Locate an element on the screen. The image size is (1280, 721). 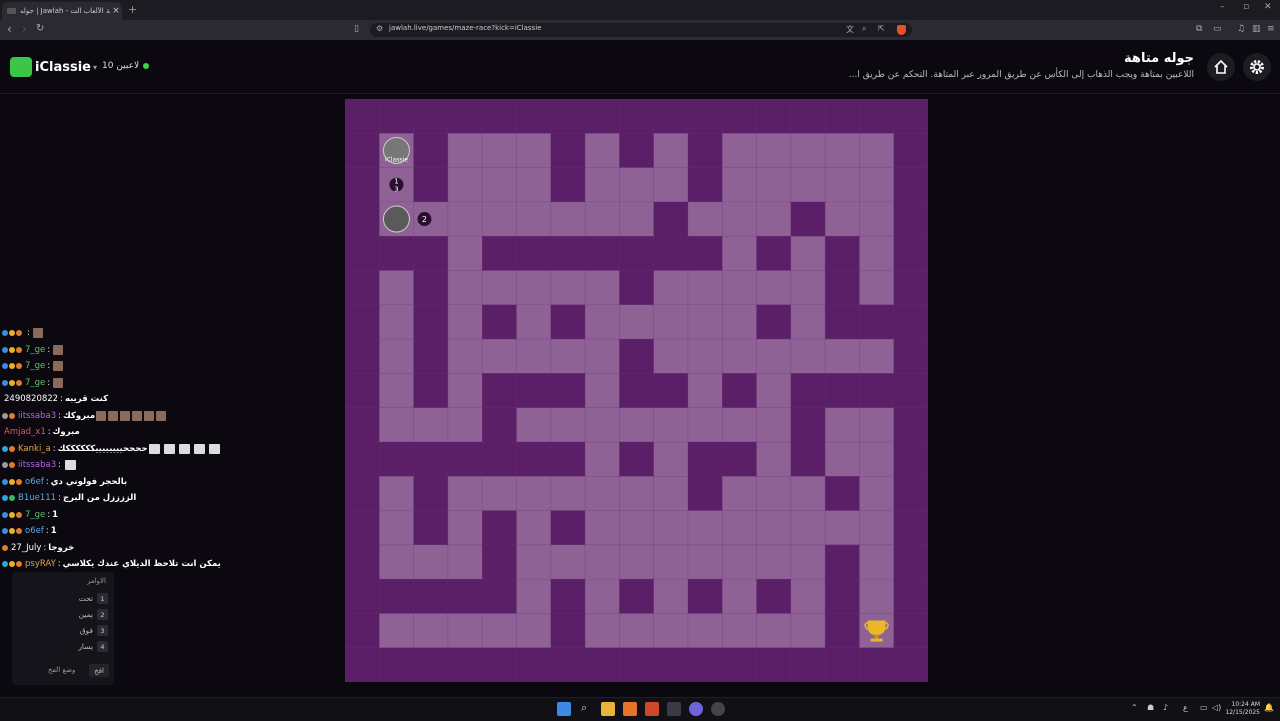
kick-logo-icon is located at coordinates (21, 67).